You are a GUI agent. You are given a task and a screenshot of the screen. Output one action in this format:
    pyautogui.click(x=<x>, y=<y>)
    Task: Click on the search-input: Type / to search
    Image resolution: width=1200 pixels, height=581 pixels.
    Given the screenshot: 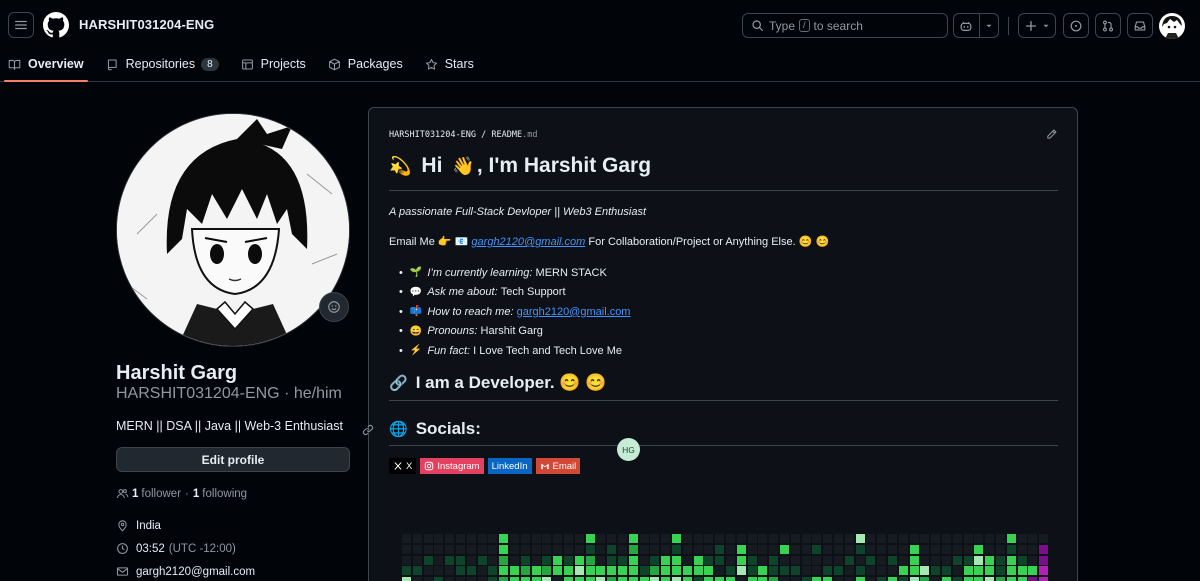 What is the action you would take?
    pyautogui.click(x=845, y=25)
    